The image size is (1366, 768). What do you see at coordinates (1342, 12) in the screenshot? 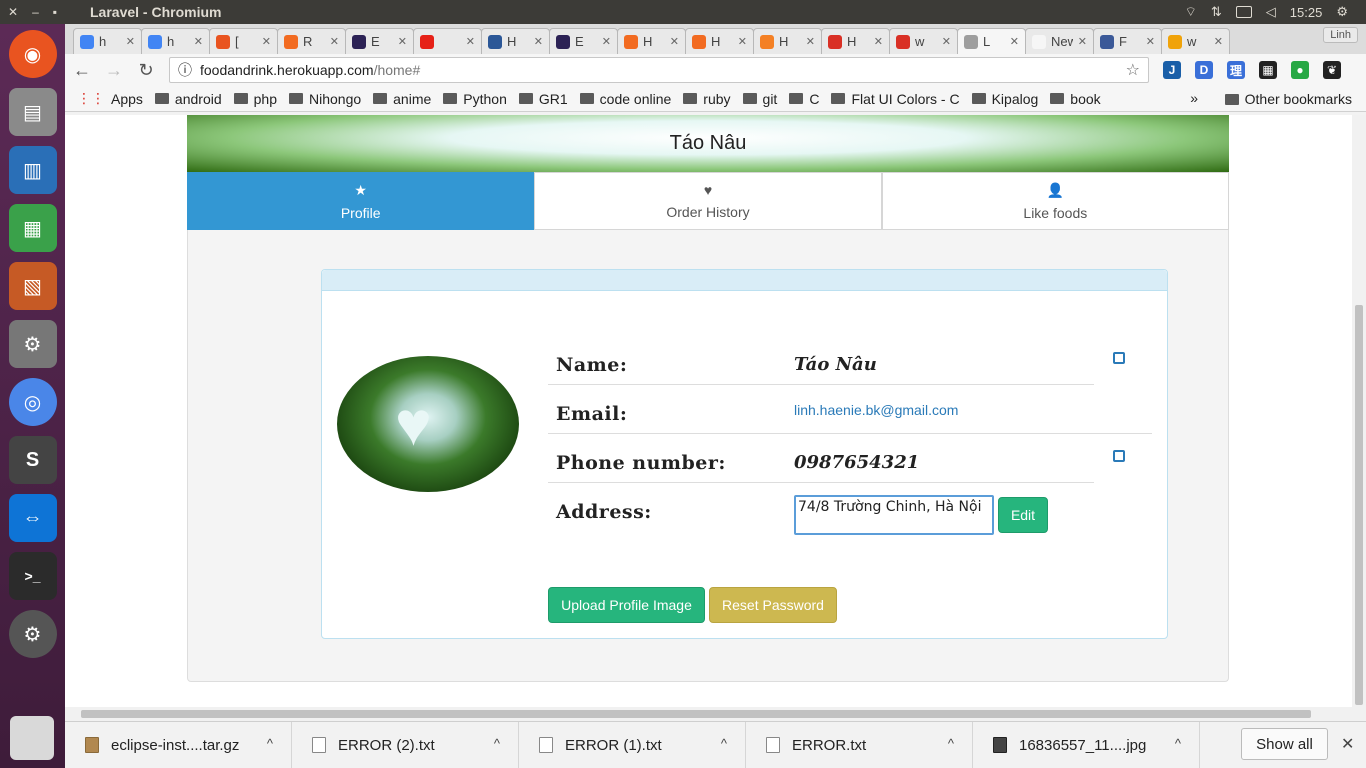
I see `settings-gear-icon: ⚙` at bounding box center [1342, 12].